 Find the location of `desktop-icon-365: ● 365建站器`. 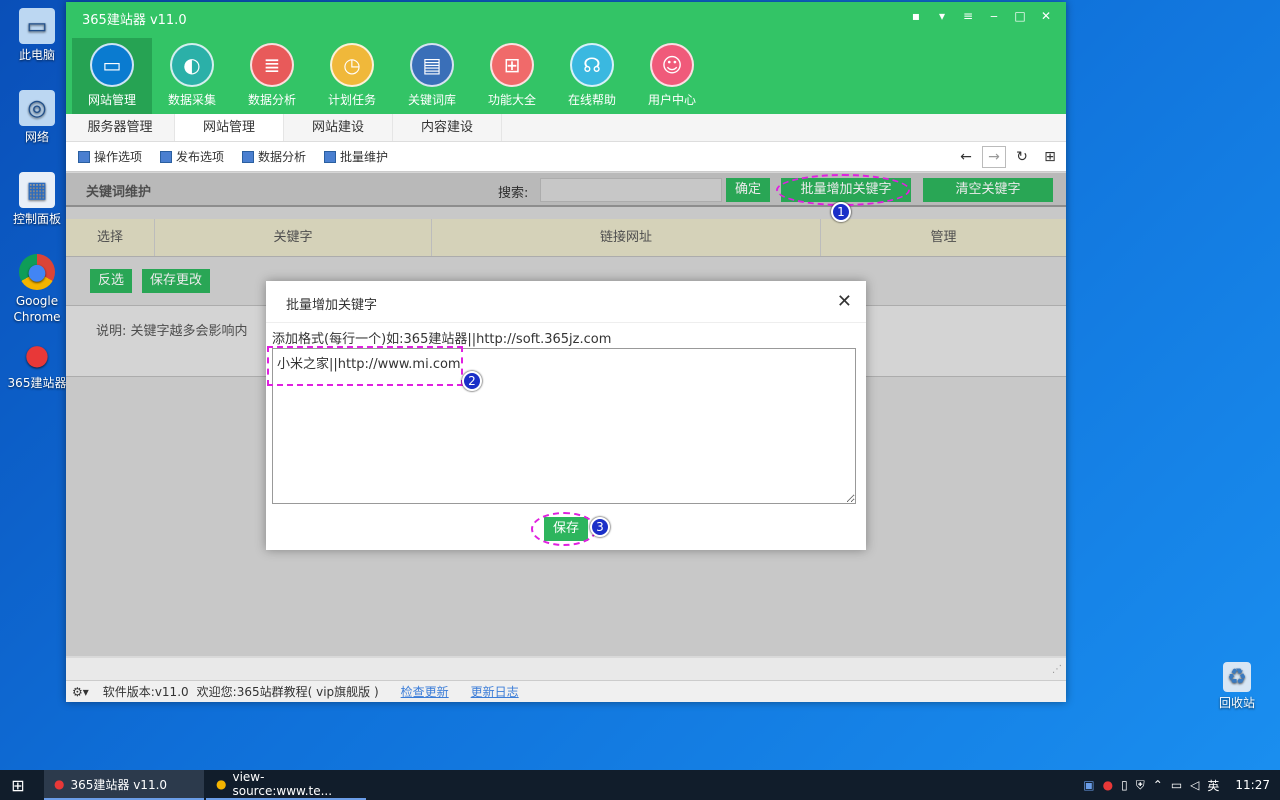

desktop-icon-365: ● 365建站器 is located at coordinates (37, 363).